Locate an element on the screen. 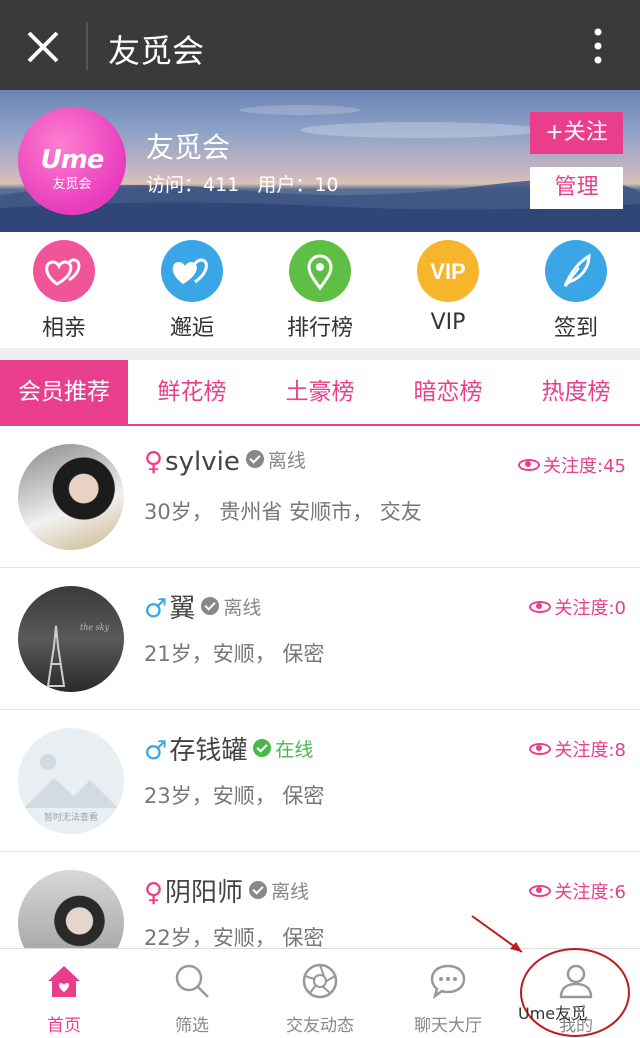 The height and width of the screenshot is (1038, 640). vip-icon: VIP is located at coordinates (448, 271).